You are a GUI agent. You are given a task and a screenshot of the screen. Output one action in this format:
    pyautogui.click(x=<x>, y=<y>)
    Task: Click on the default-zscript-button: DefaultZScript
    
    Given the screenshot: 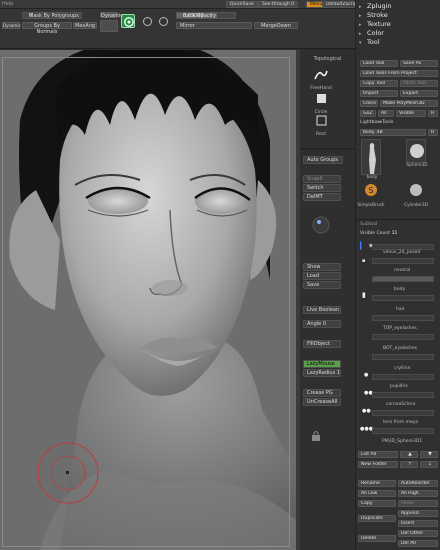 What is the action you would take?
    pyautogui.click(x=339, y=4)
    